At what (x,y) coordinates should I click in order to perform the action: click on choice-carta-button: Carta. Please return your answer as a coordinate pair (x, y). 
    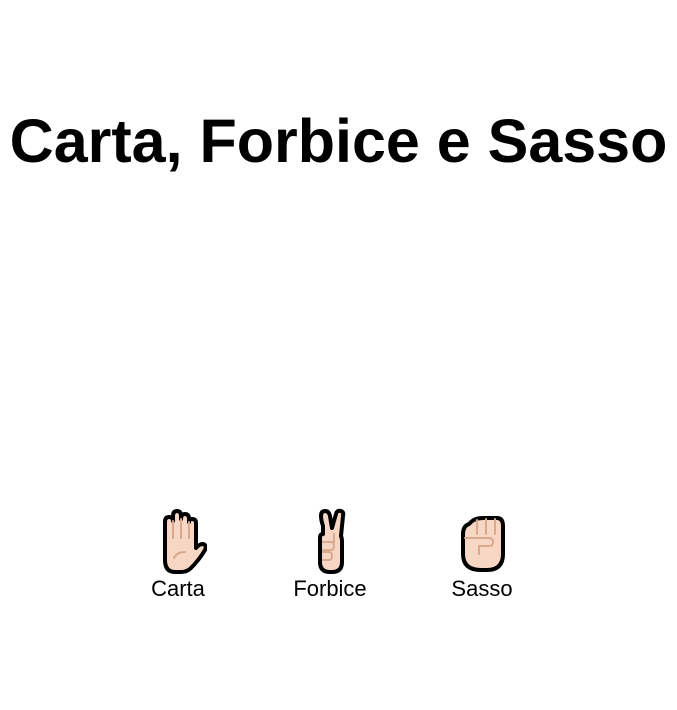
    Looking at the image, I should click on (178, 555).